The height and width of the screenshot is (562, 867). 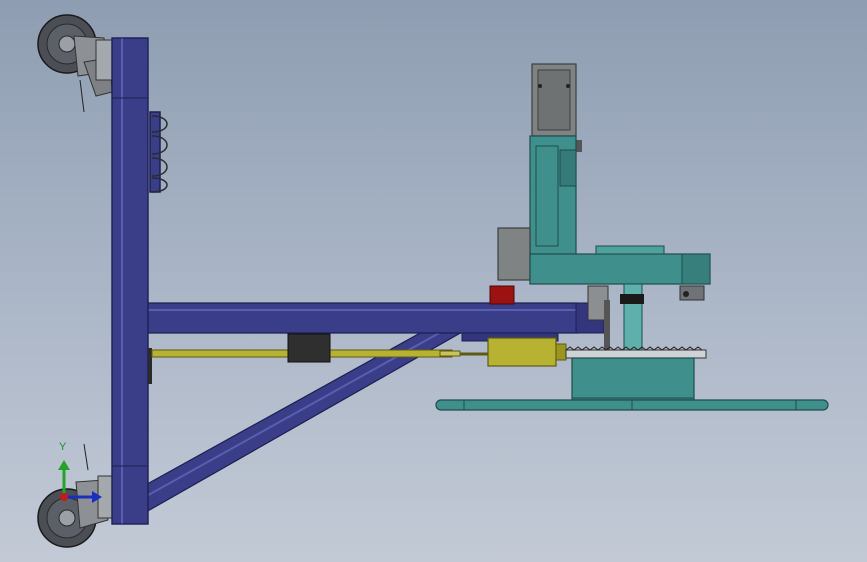 I want to click on y-axis-label: Y, so click(x=63, y=447).